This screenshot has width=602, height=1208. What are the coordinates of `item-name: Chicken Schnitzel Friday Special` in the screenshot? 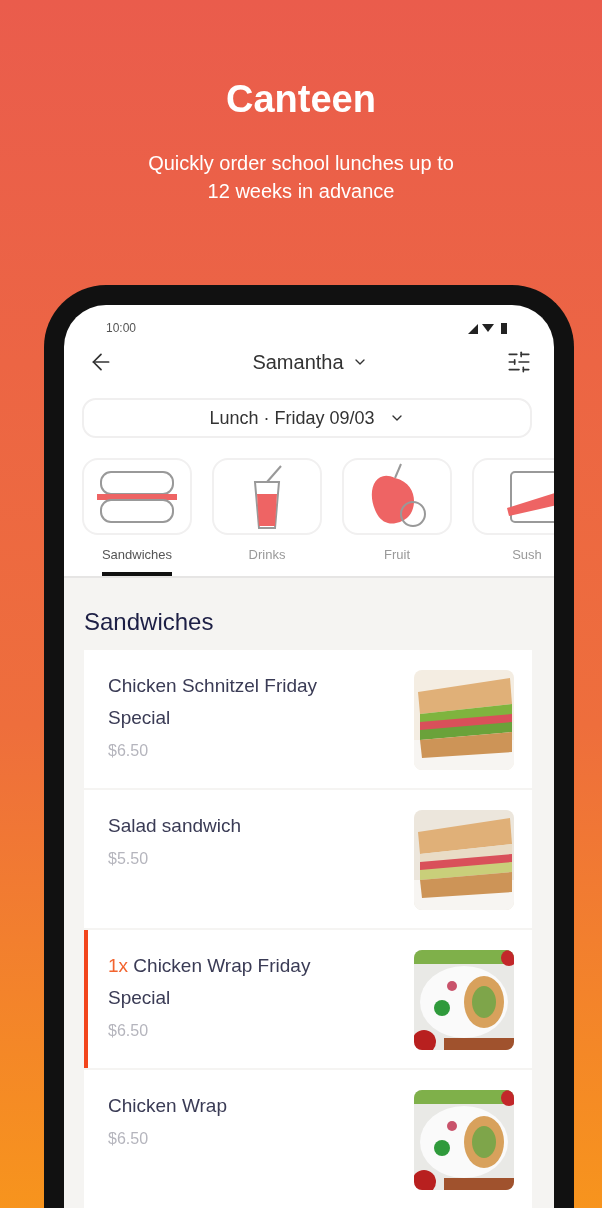 It's located at (213, 702).